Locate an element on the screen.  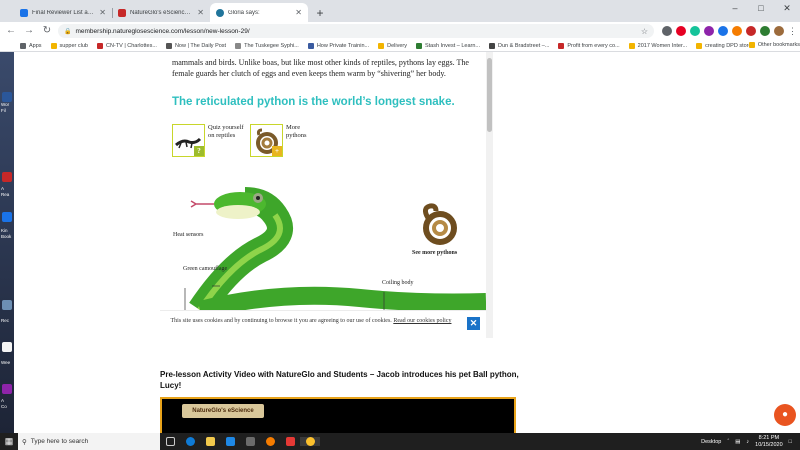
bookmark-apps: Apps is located at coordinates (31, 45).